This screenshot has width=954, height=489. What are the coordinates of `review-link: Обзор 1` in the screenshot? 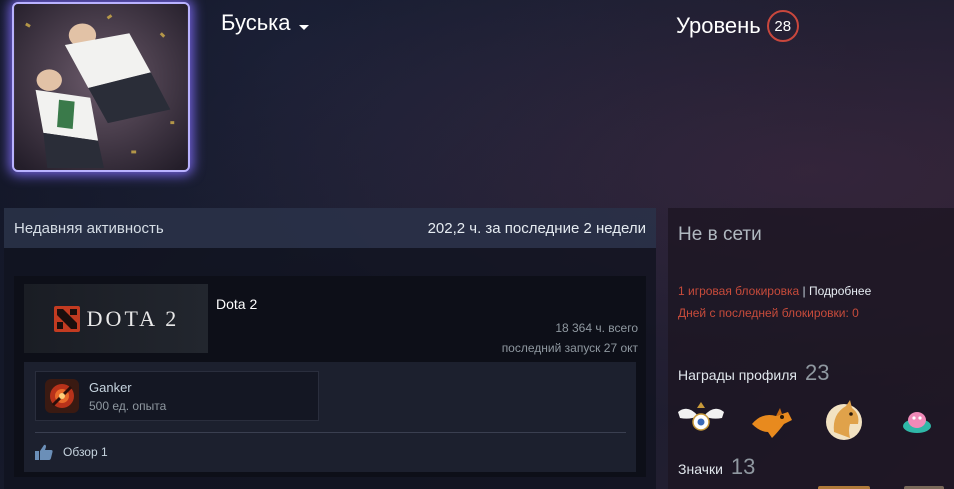 It's located at (71, 452).